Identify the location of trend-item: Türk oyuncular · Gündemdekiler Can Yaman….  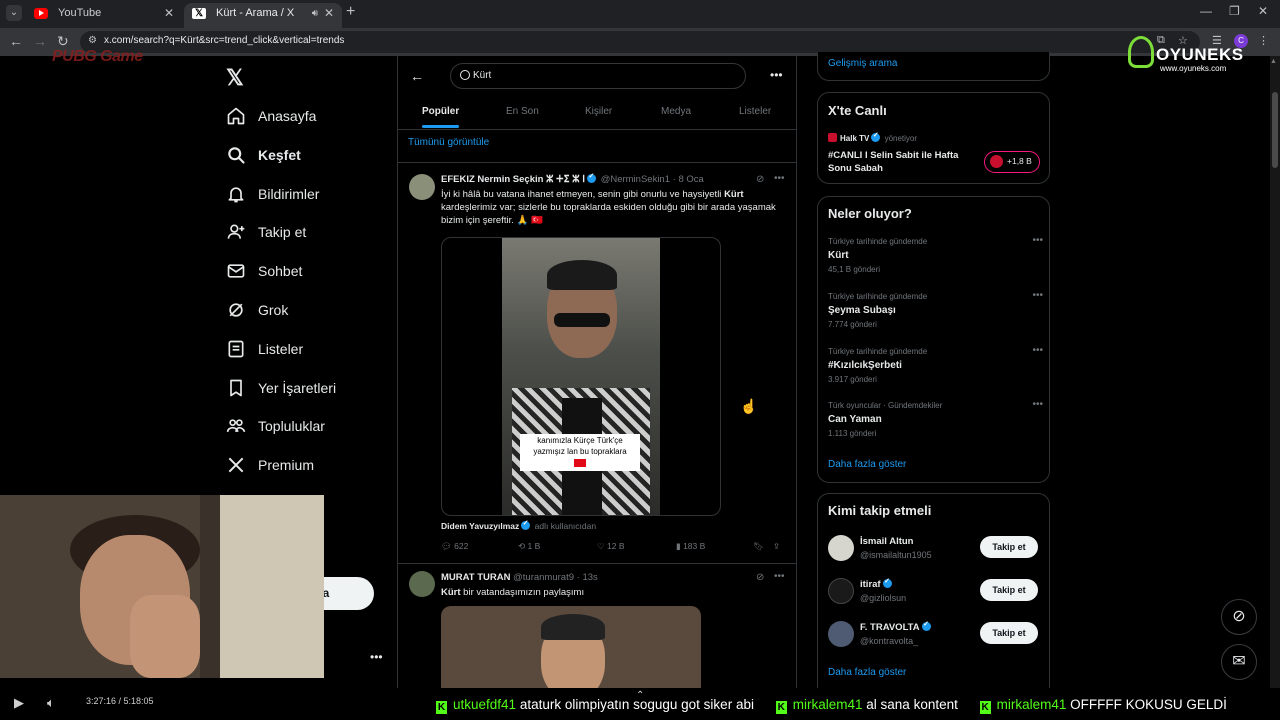
(935, 423).